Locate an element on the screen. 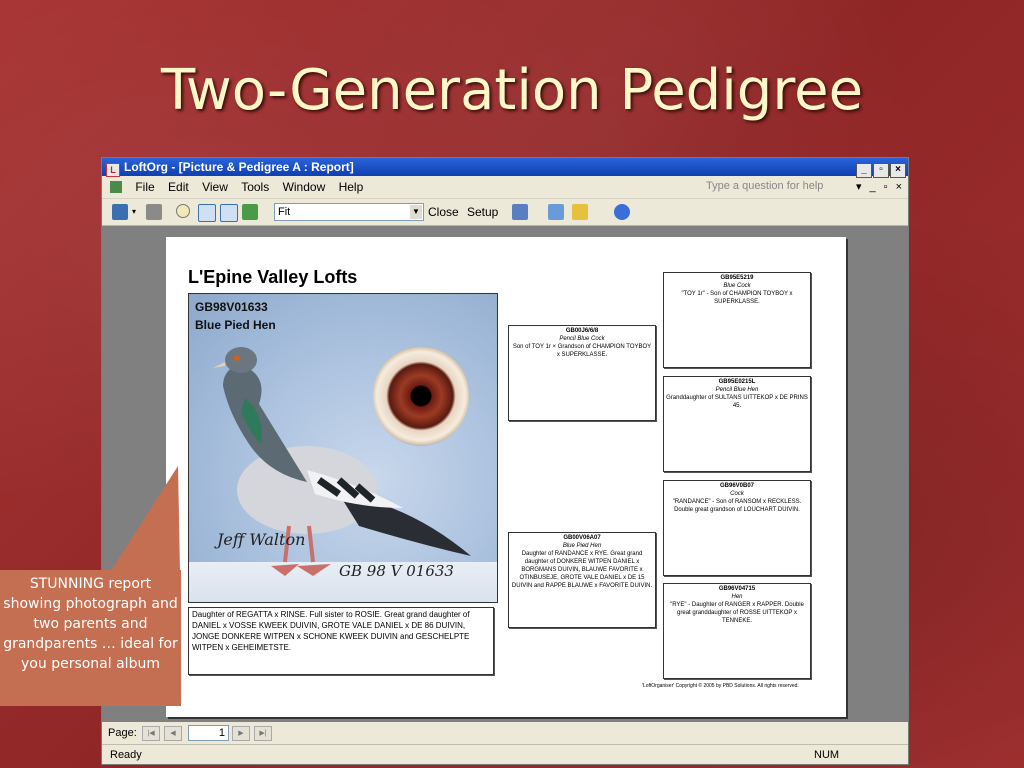 The width and height of the screenshot is (1024, 768). first-page-button: |◀ is located at coordinates (151, 733).